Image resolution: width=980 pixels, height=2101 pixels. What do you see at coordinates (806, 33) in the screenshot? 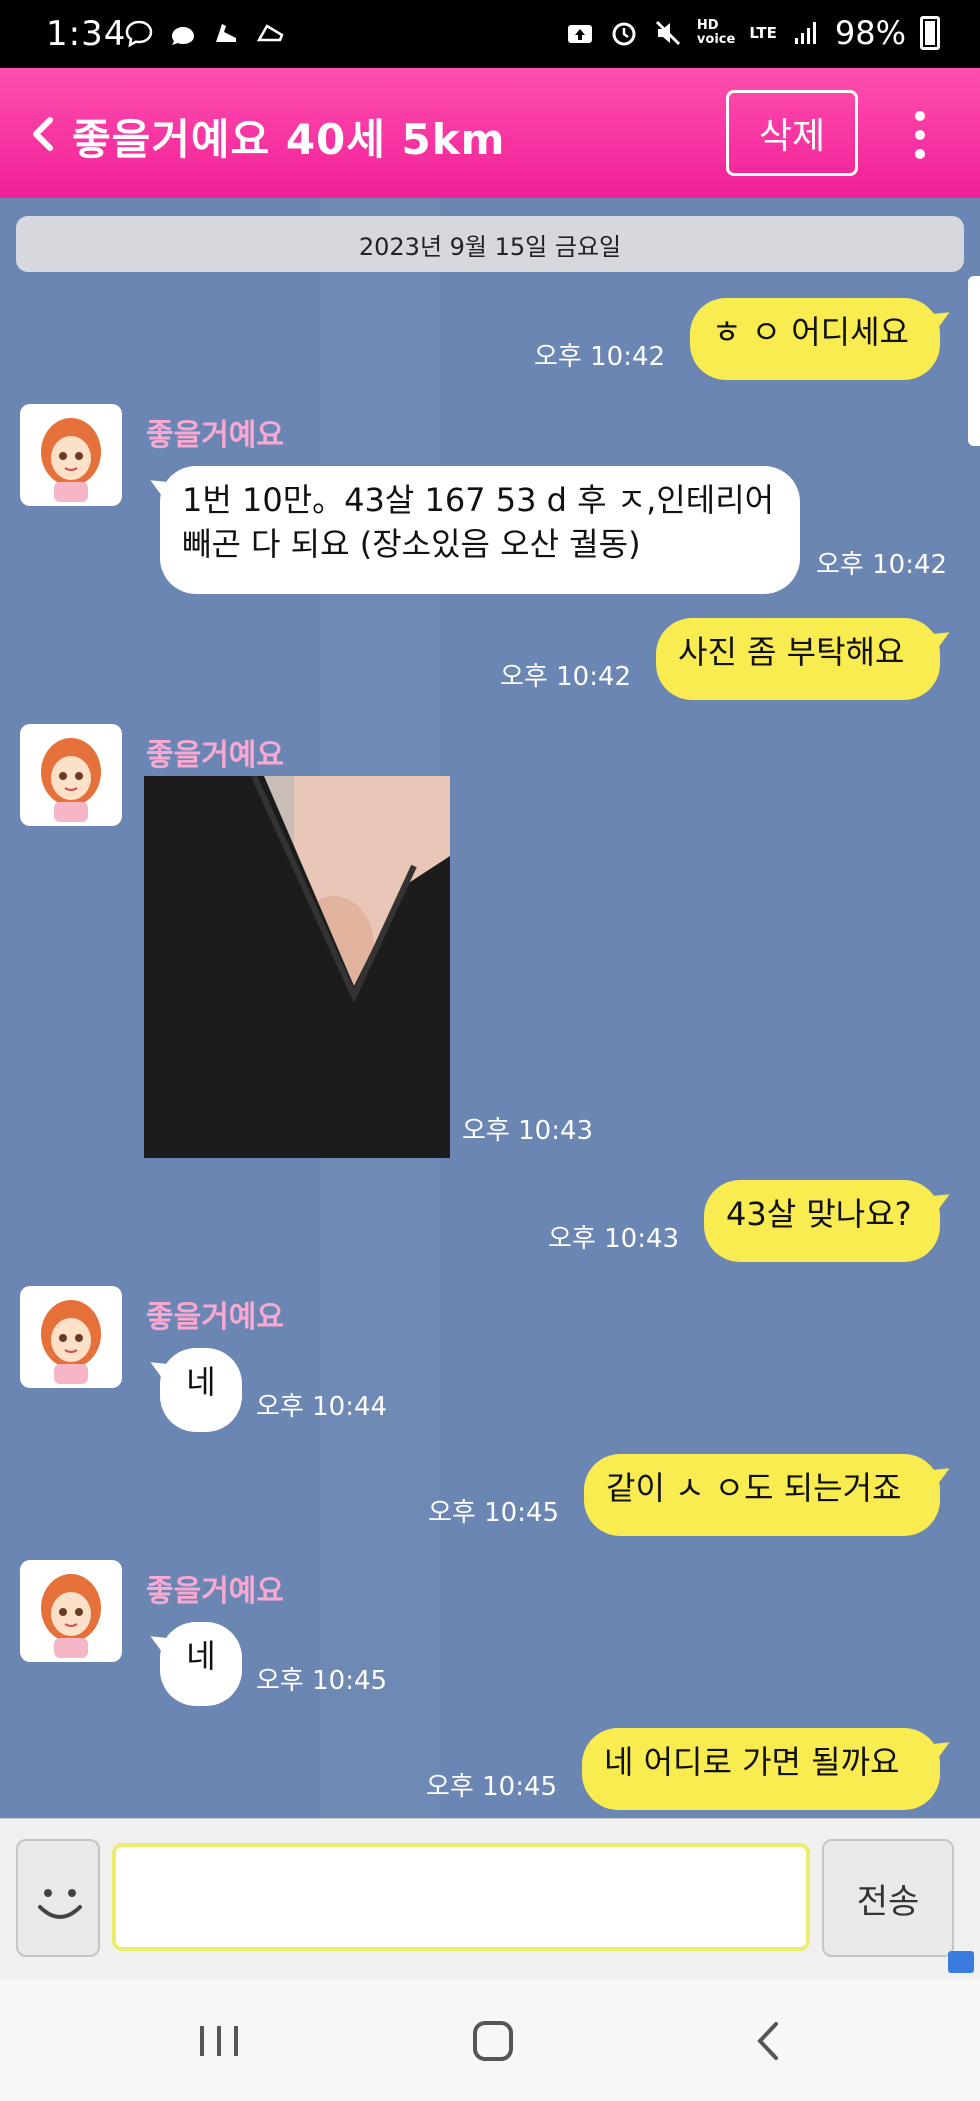
I see `signal-icon` at bounding box center [806, 33].